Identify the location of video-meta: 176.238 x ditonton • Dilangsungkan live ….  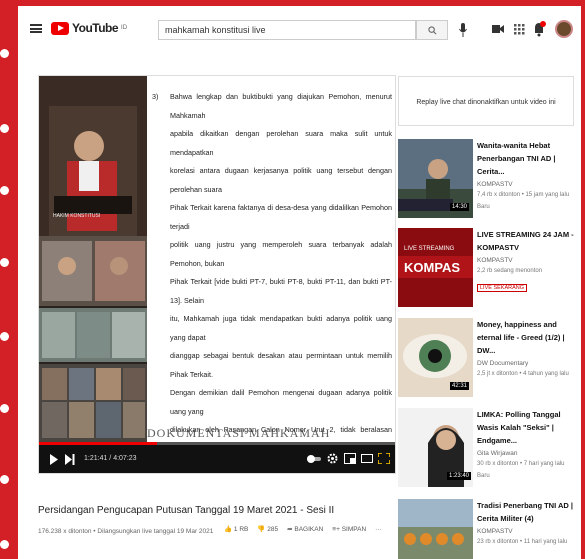
(126, 531).